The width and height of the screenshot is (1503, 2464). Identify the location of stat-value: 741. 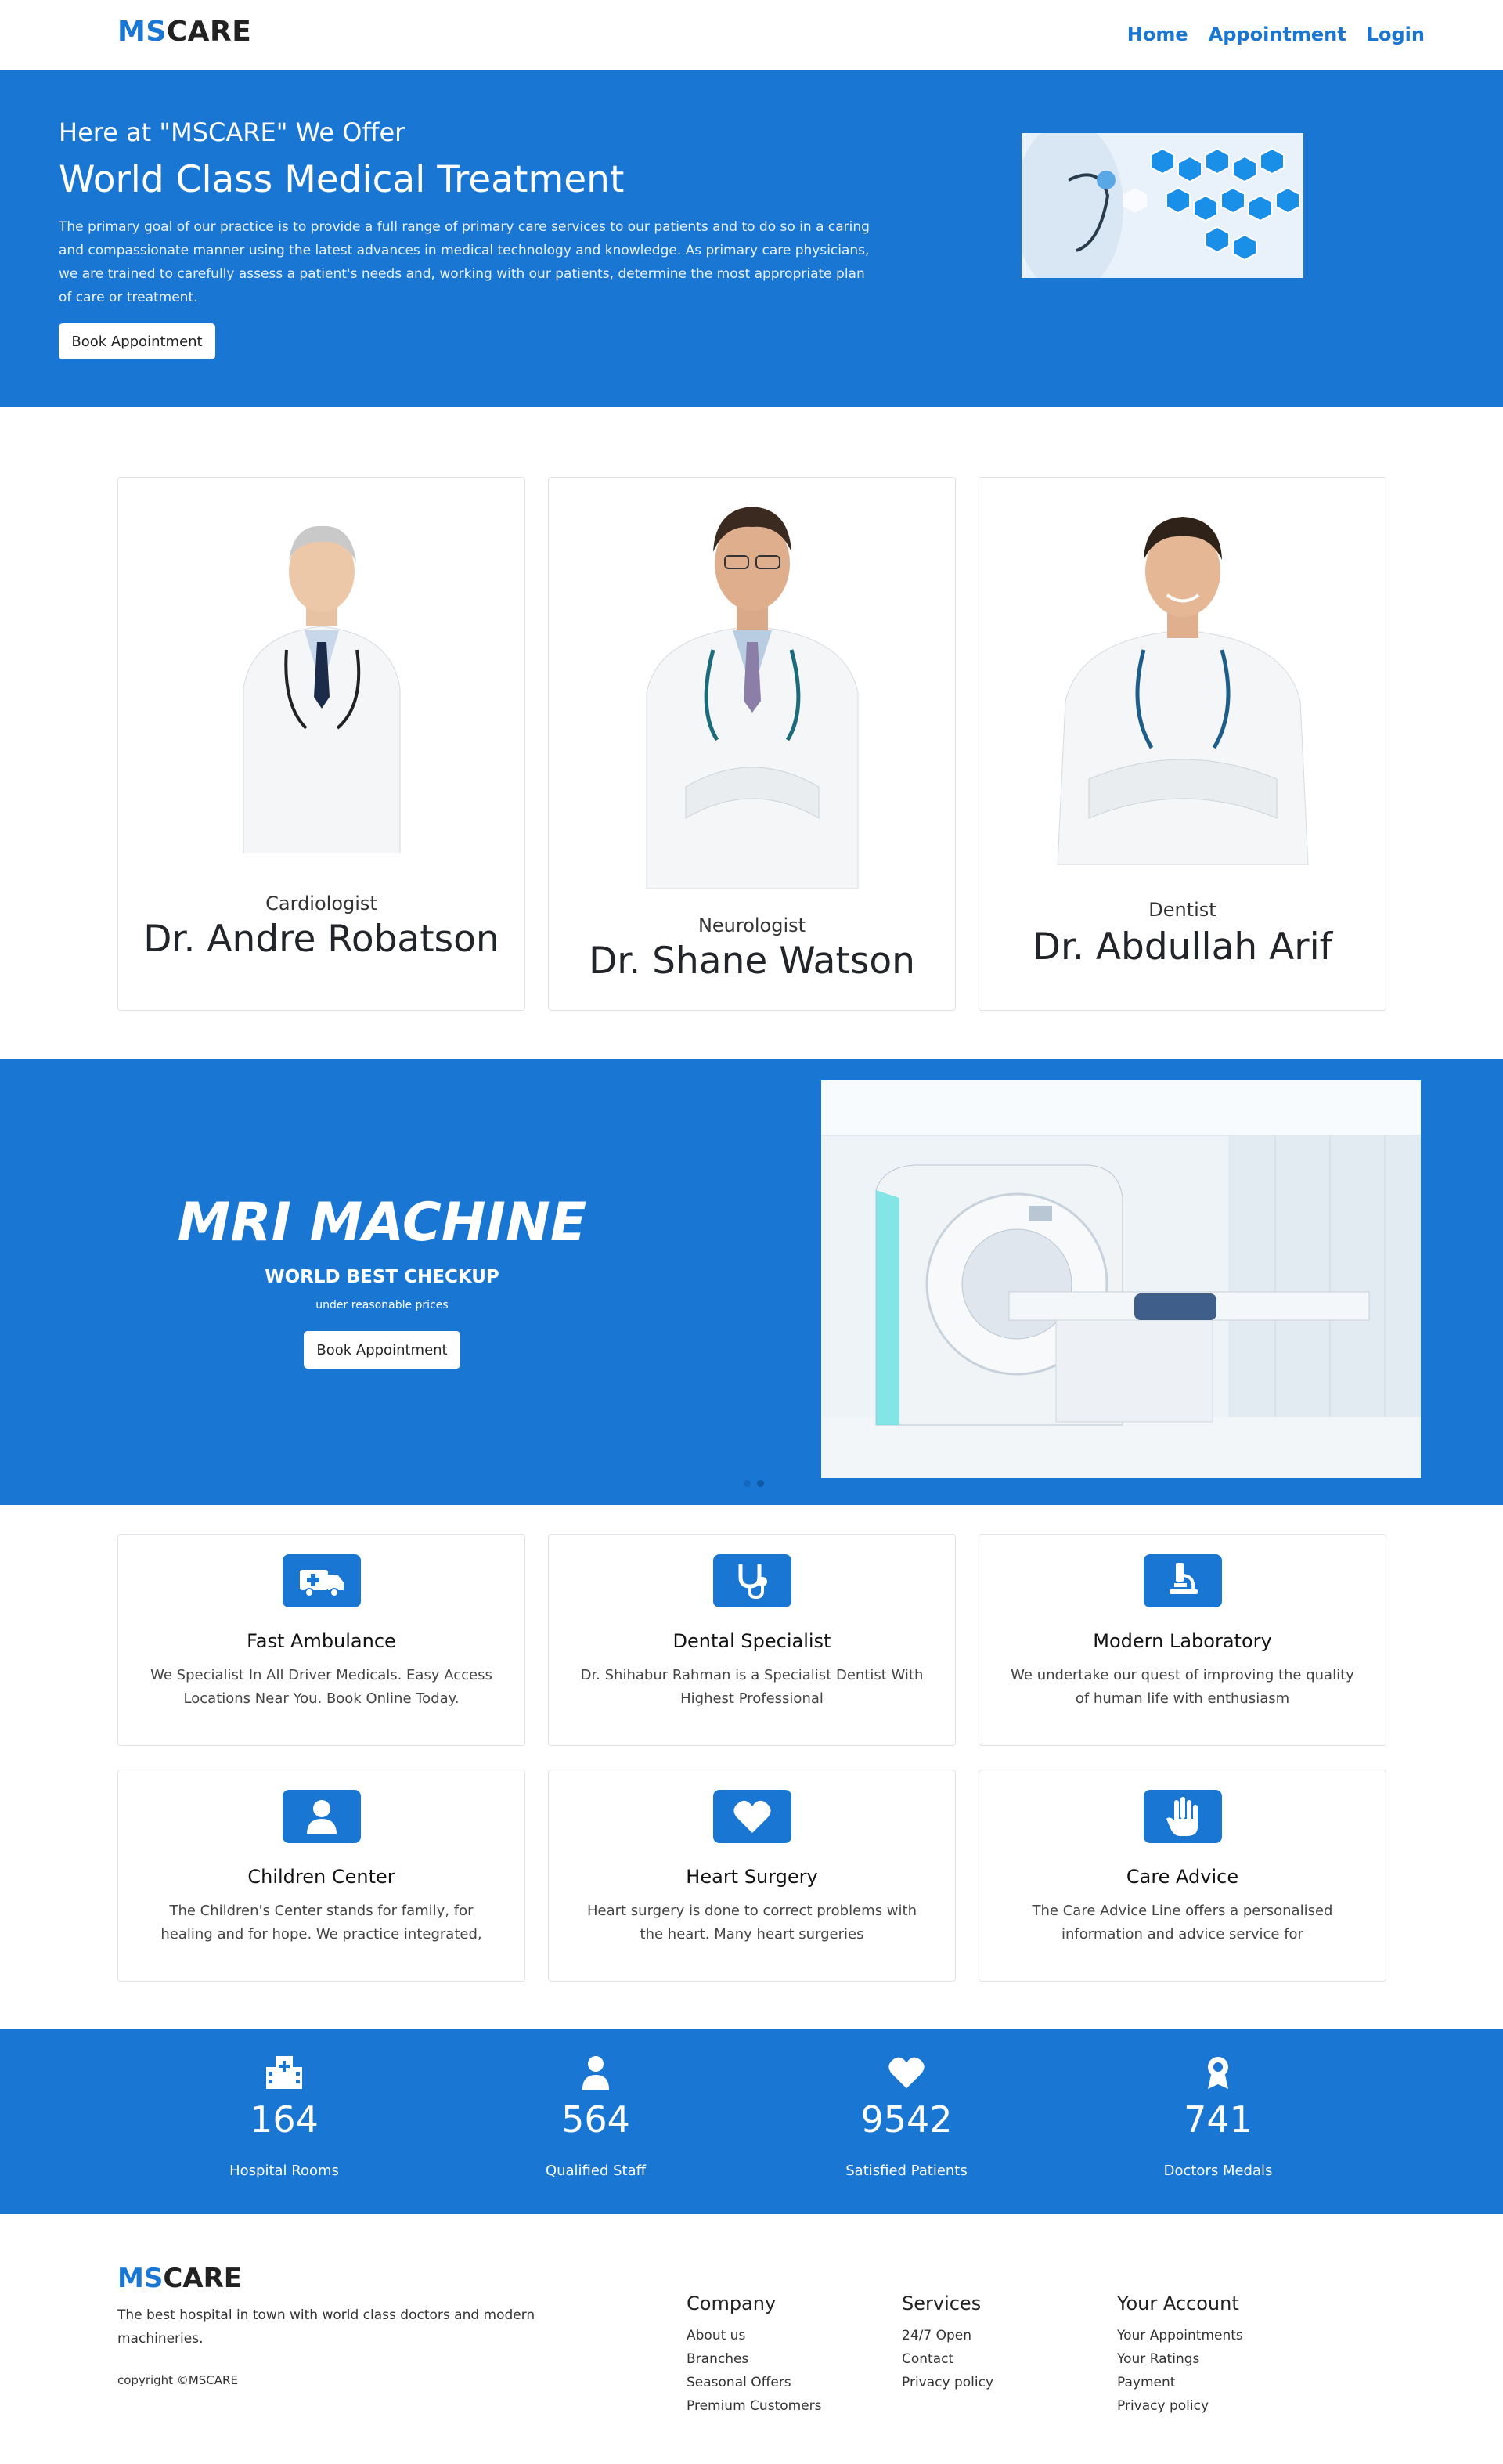
(1218, 2119).